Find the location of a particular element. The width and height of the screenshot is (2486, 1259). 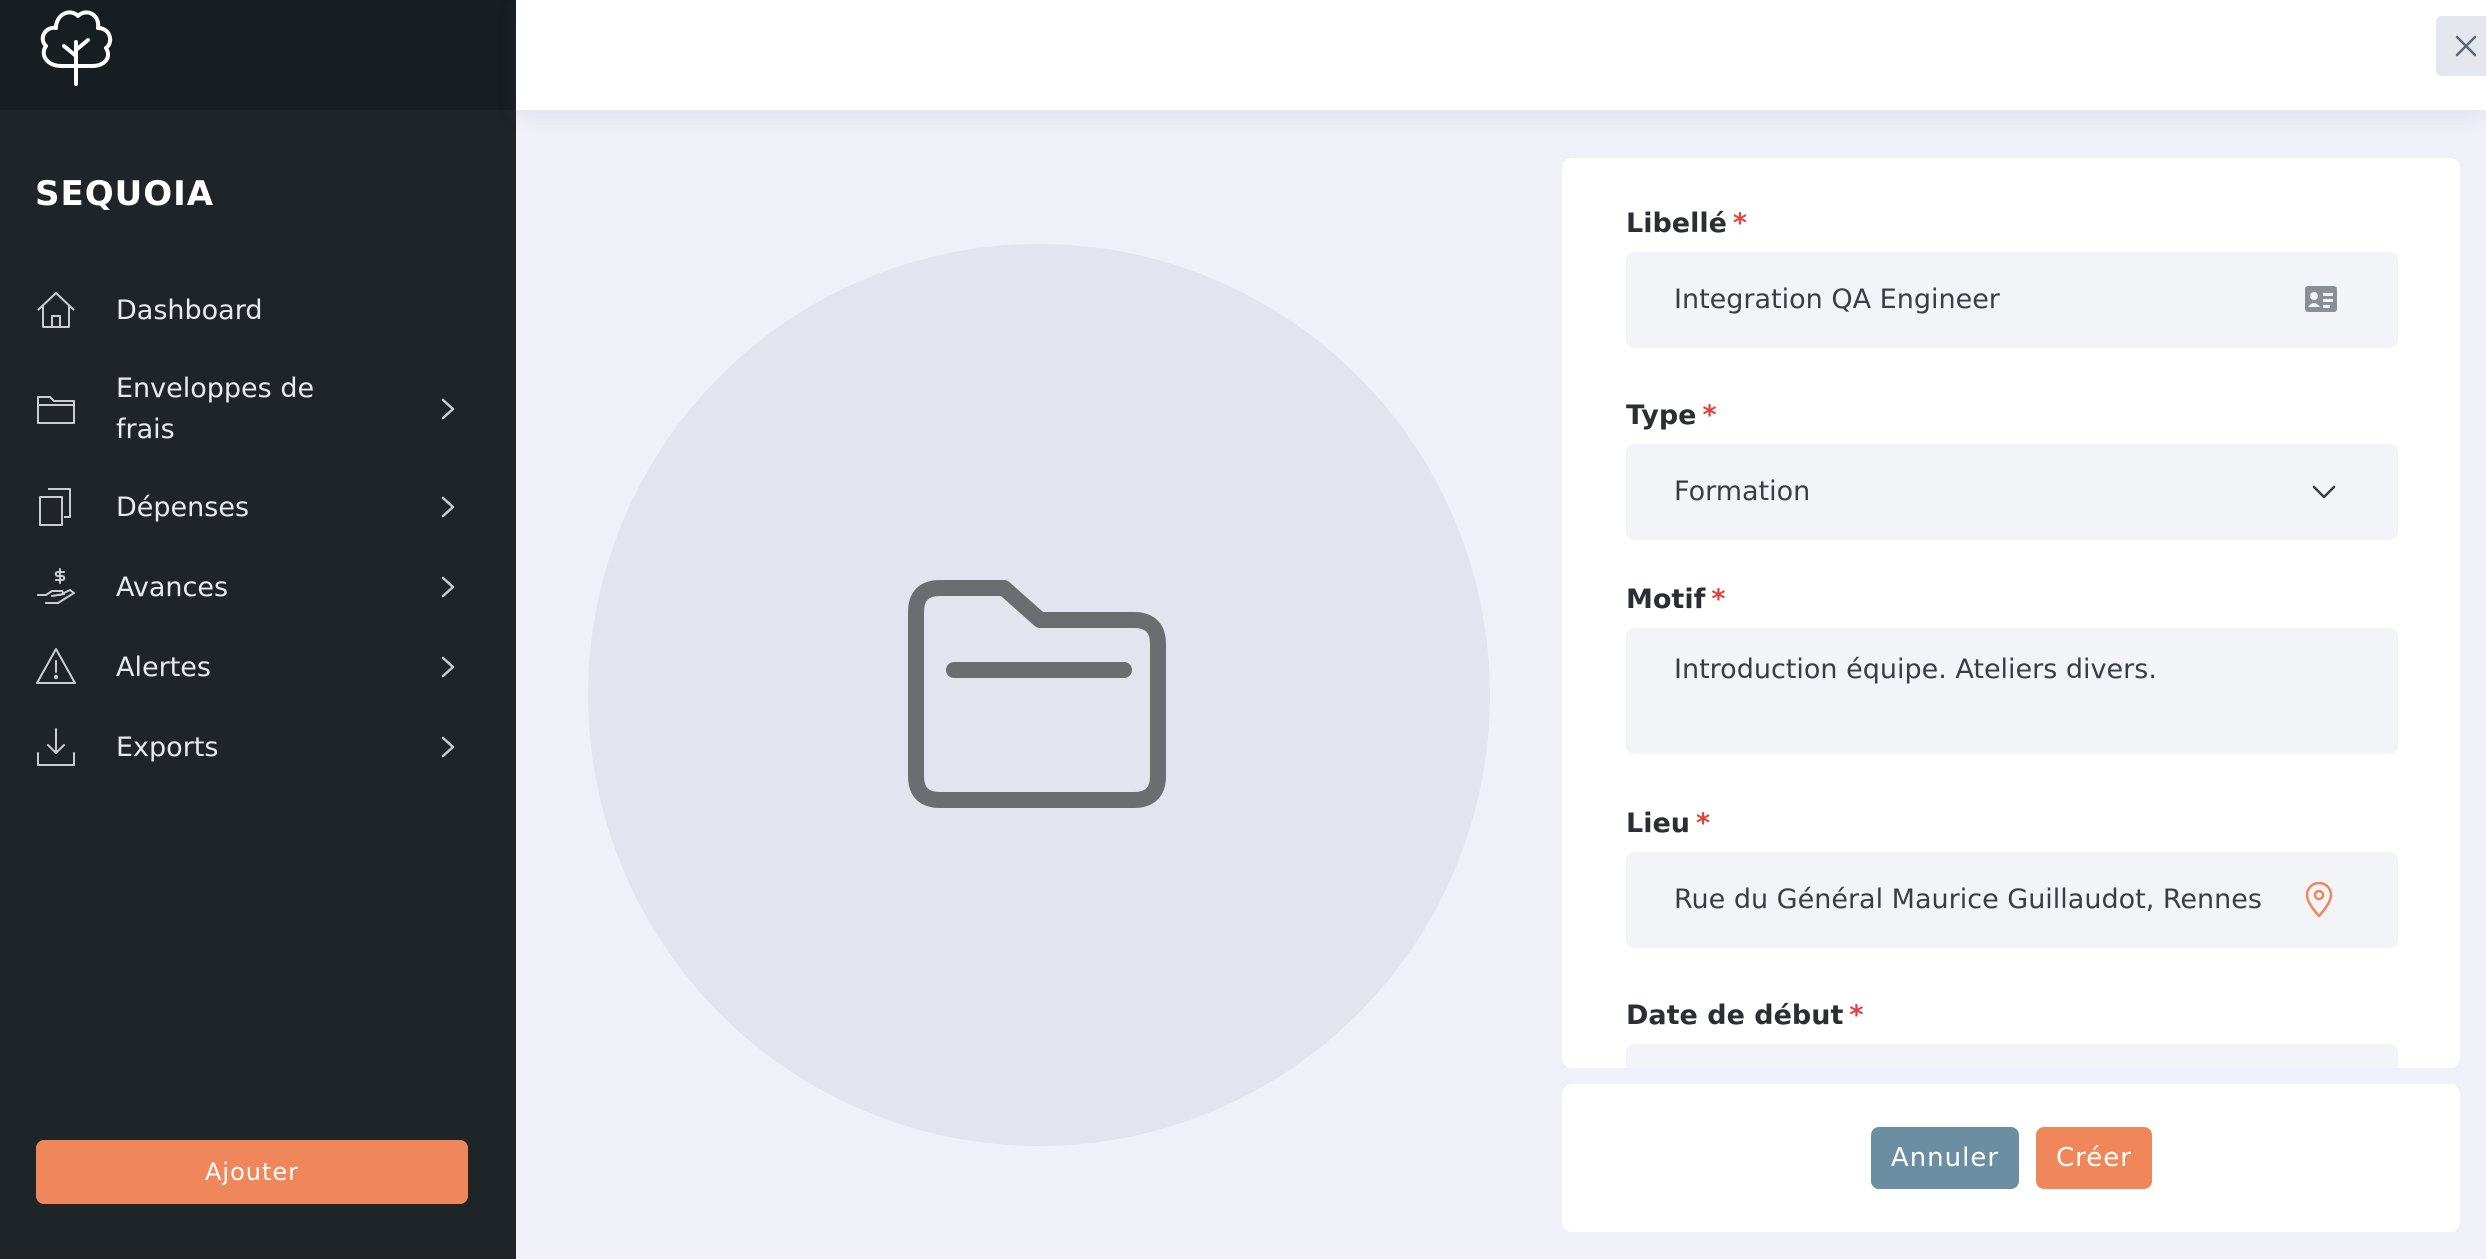

type-label: Type * is located at coordinates (1671, 415).